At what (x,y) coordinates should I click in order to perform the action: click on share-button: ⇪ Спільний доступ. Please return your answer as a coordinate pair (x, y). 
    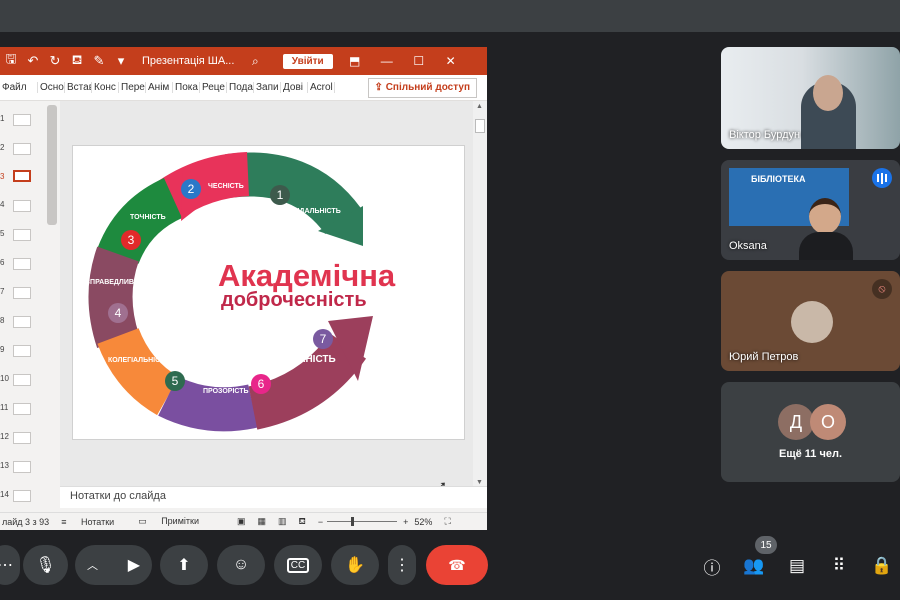
    Looking at the image, I should click on (422, 88).